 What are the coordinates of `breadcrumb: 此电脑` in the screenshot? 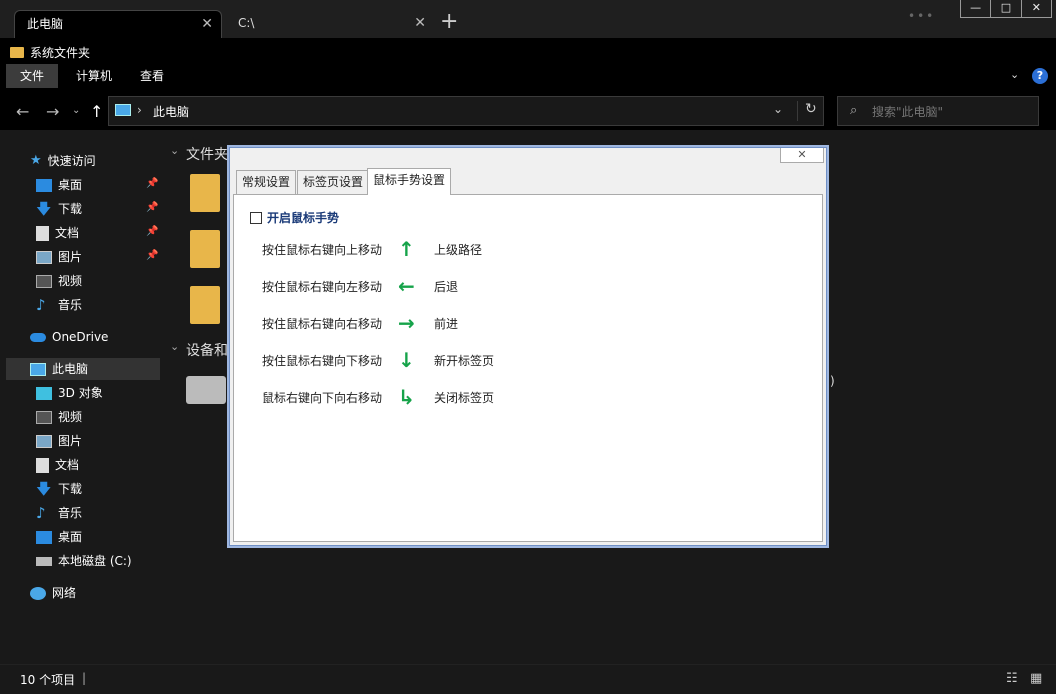 It's located at (171, 111).